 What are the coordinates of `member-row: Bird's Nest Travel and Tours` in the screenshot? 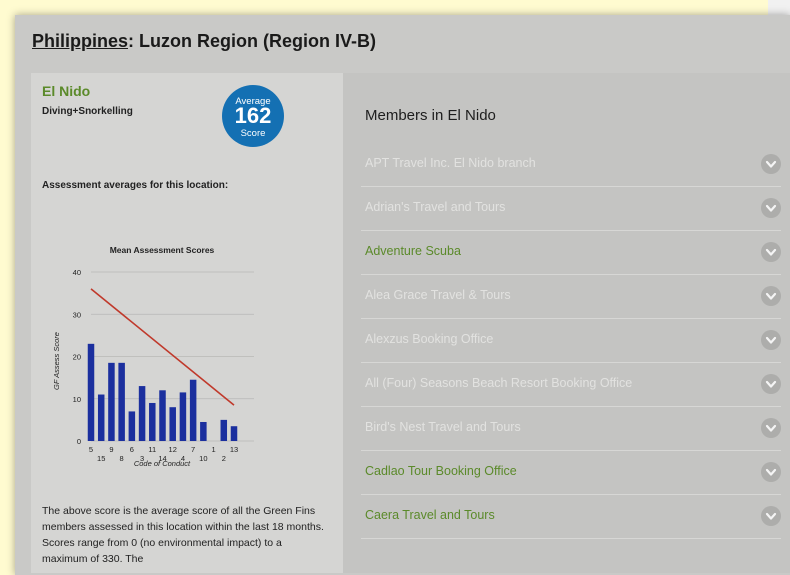 It's located at (571, 428).